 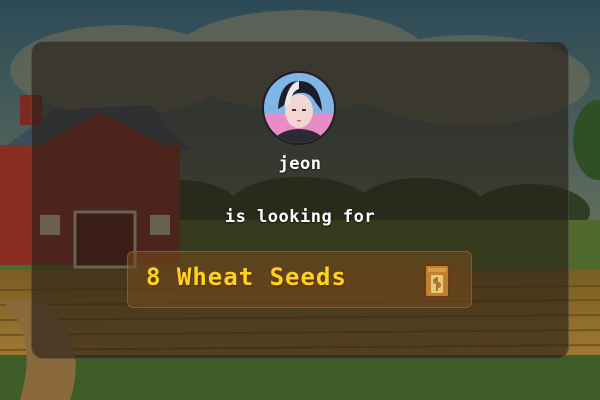 I want to click on request-item-text: 8 Wheat Seeds, so click(x=246, y=277).